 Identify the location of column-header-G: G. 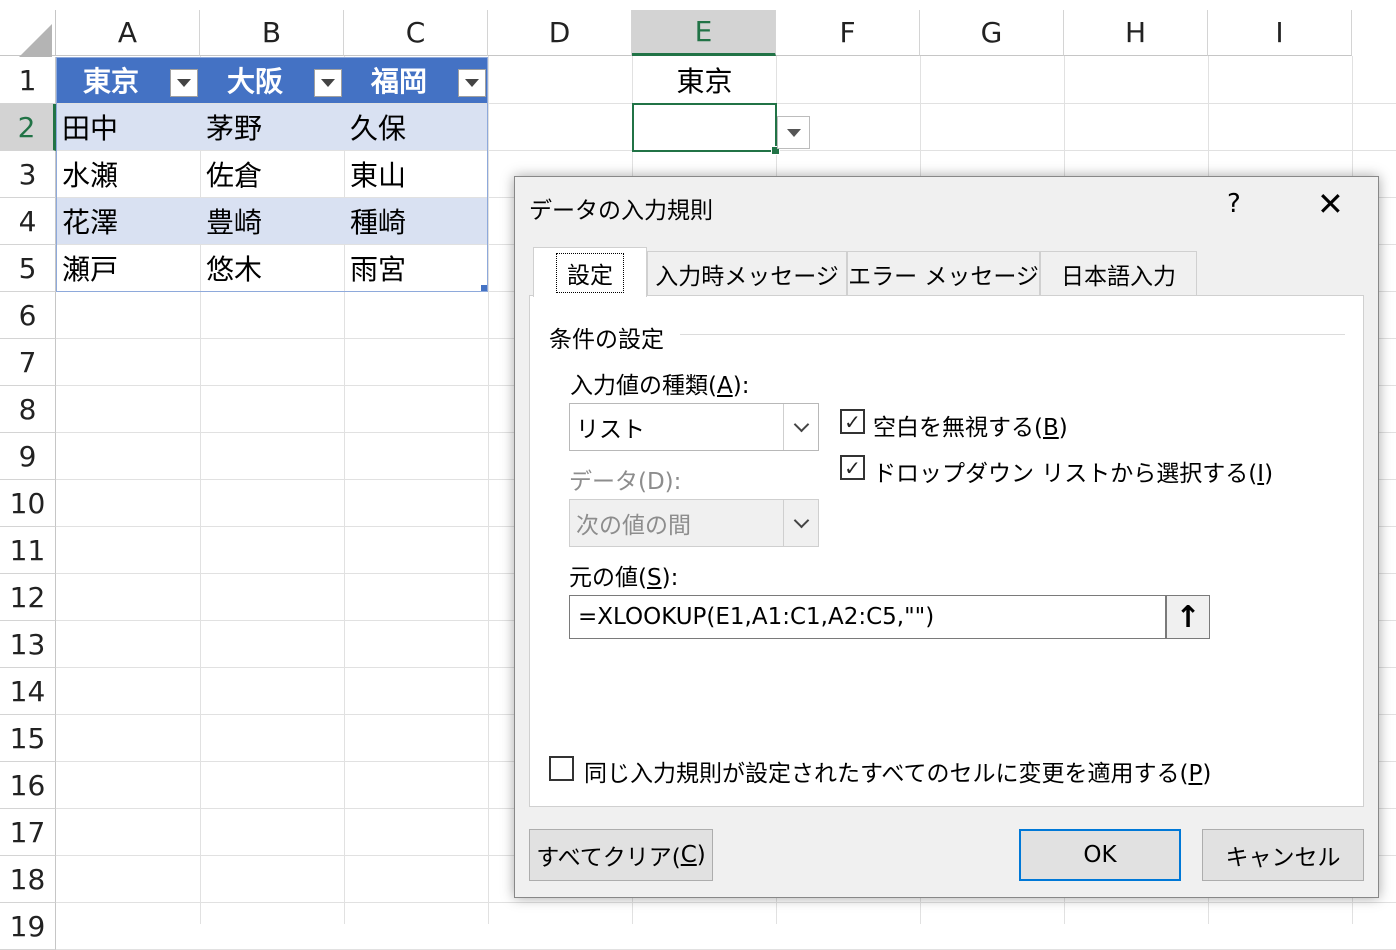
(992, 33).